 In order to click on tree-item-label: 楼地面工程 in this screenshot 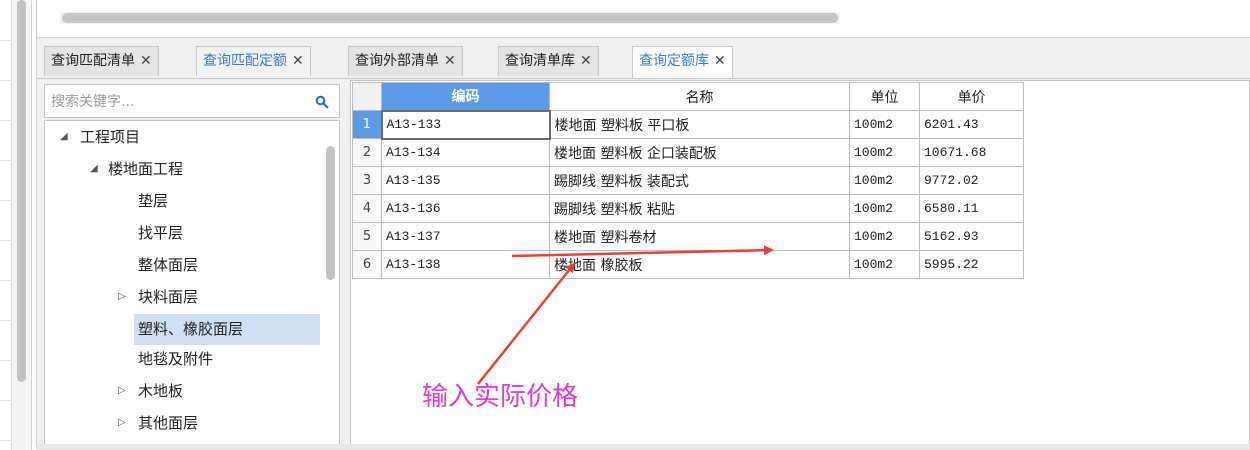, I will do `click(146, 169)`.